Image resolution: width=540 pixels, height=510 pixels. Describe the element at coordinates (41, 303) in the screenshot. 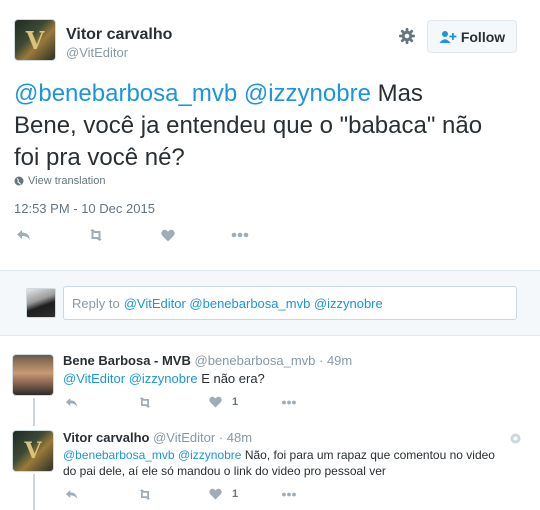

I see `current-user-avatar` at that location.